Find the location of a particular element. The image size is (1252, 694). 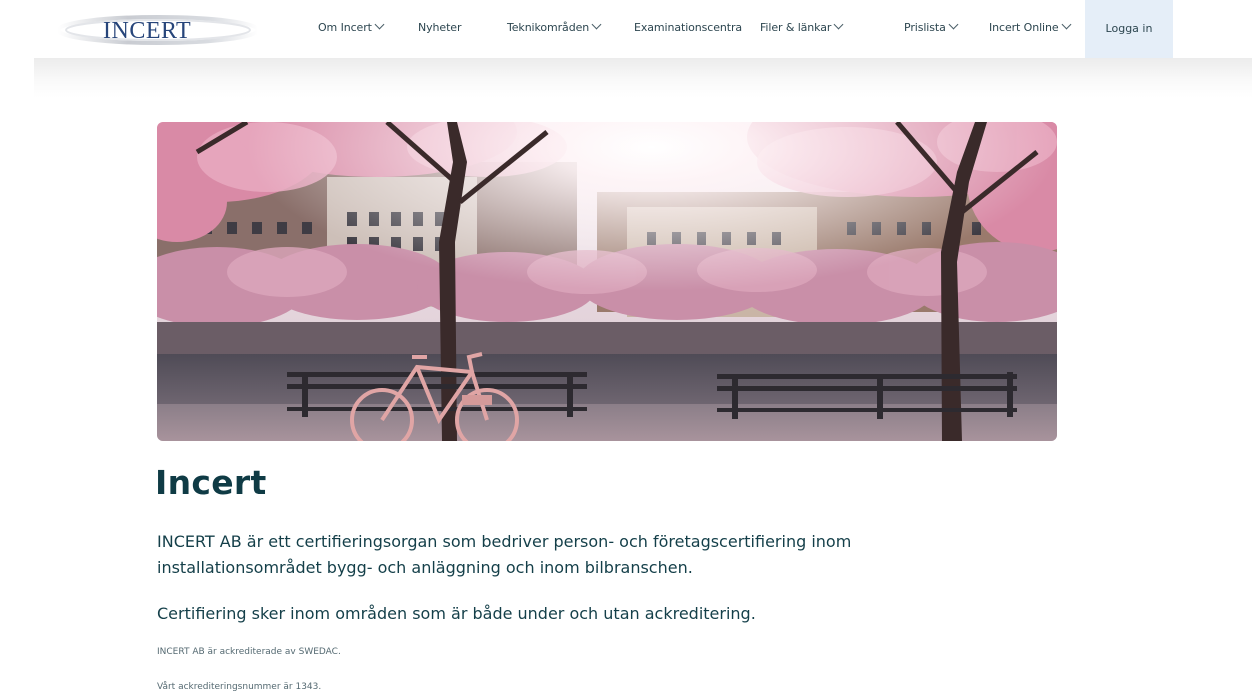

nav-nyheter-label: Nyheter is located at coordinates (440, 27).